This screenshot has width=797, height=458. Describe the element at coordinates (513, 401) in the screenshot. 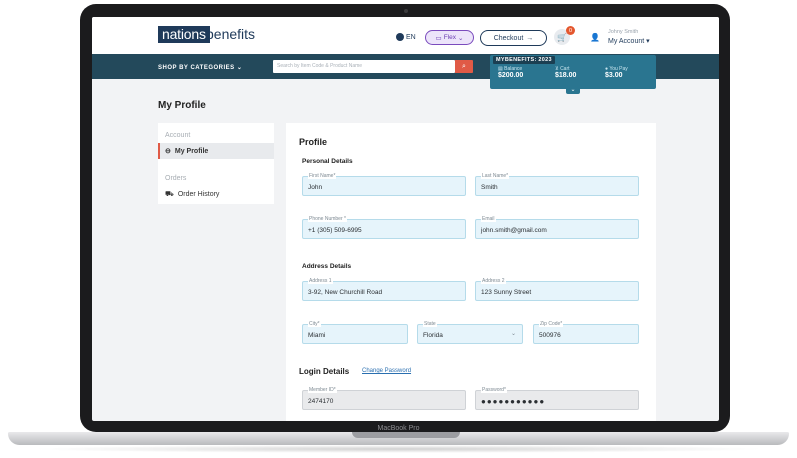

I see `password-value: ●●●●●●●●●●●` at that location.